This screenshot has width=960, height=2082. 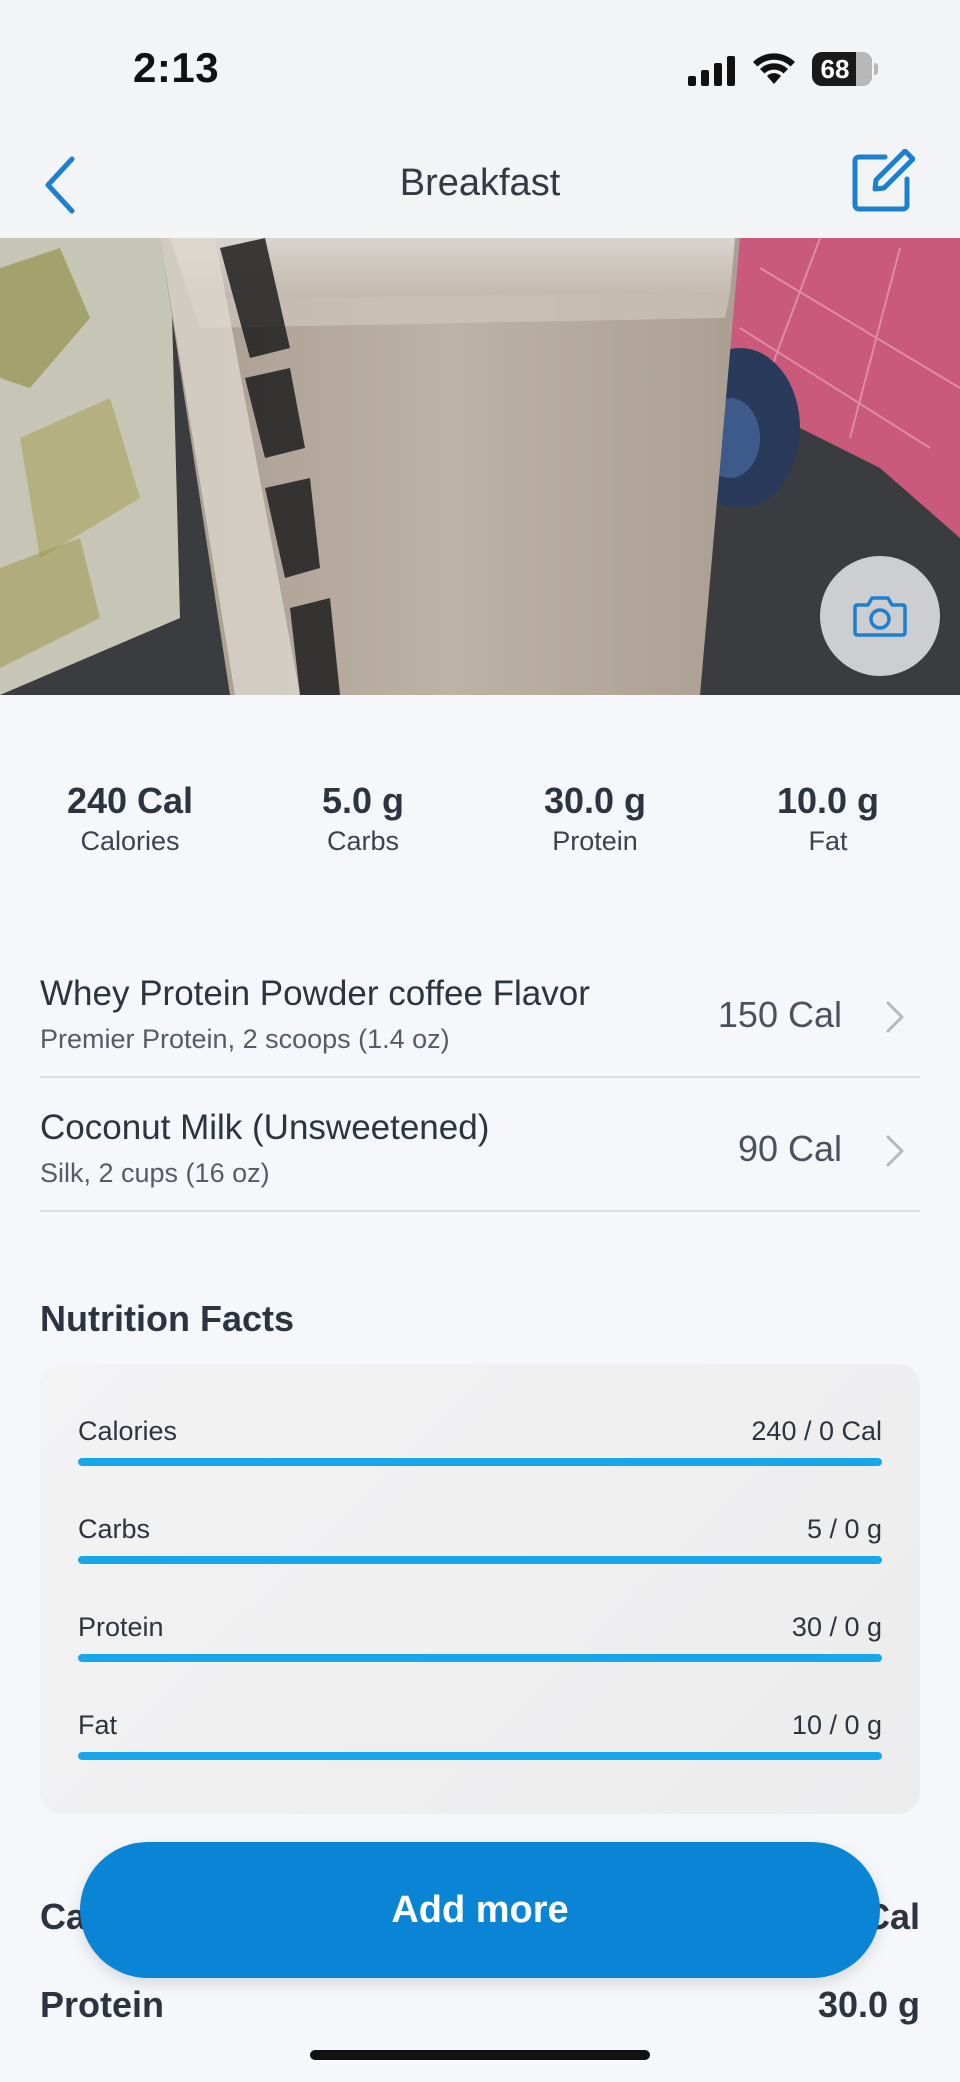 What do you see at coordinates (836, 1627) in the screenshot?
I see `nutrition-value: 30 / 0 g` at bounding box center [836, 1627].